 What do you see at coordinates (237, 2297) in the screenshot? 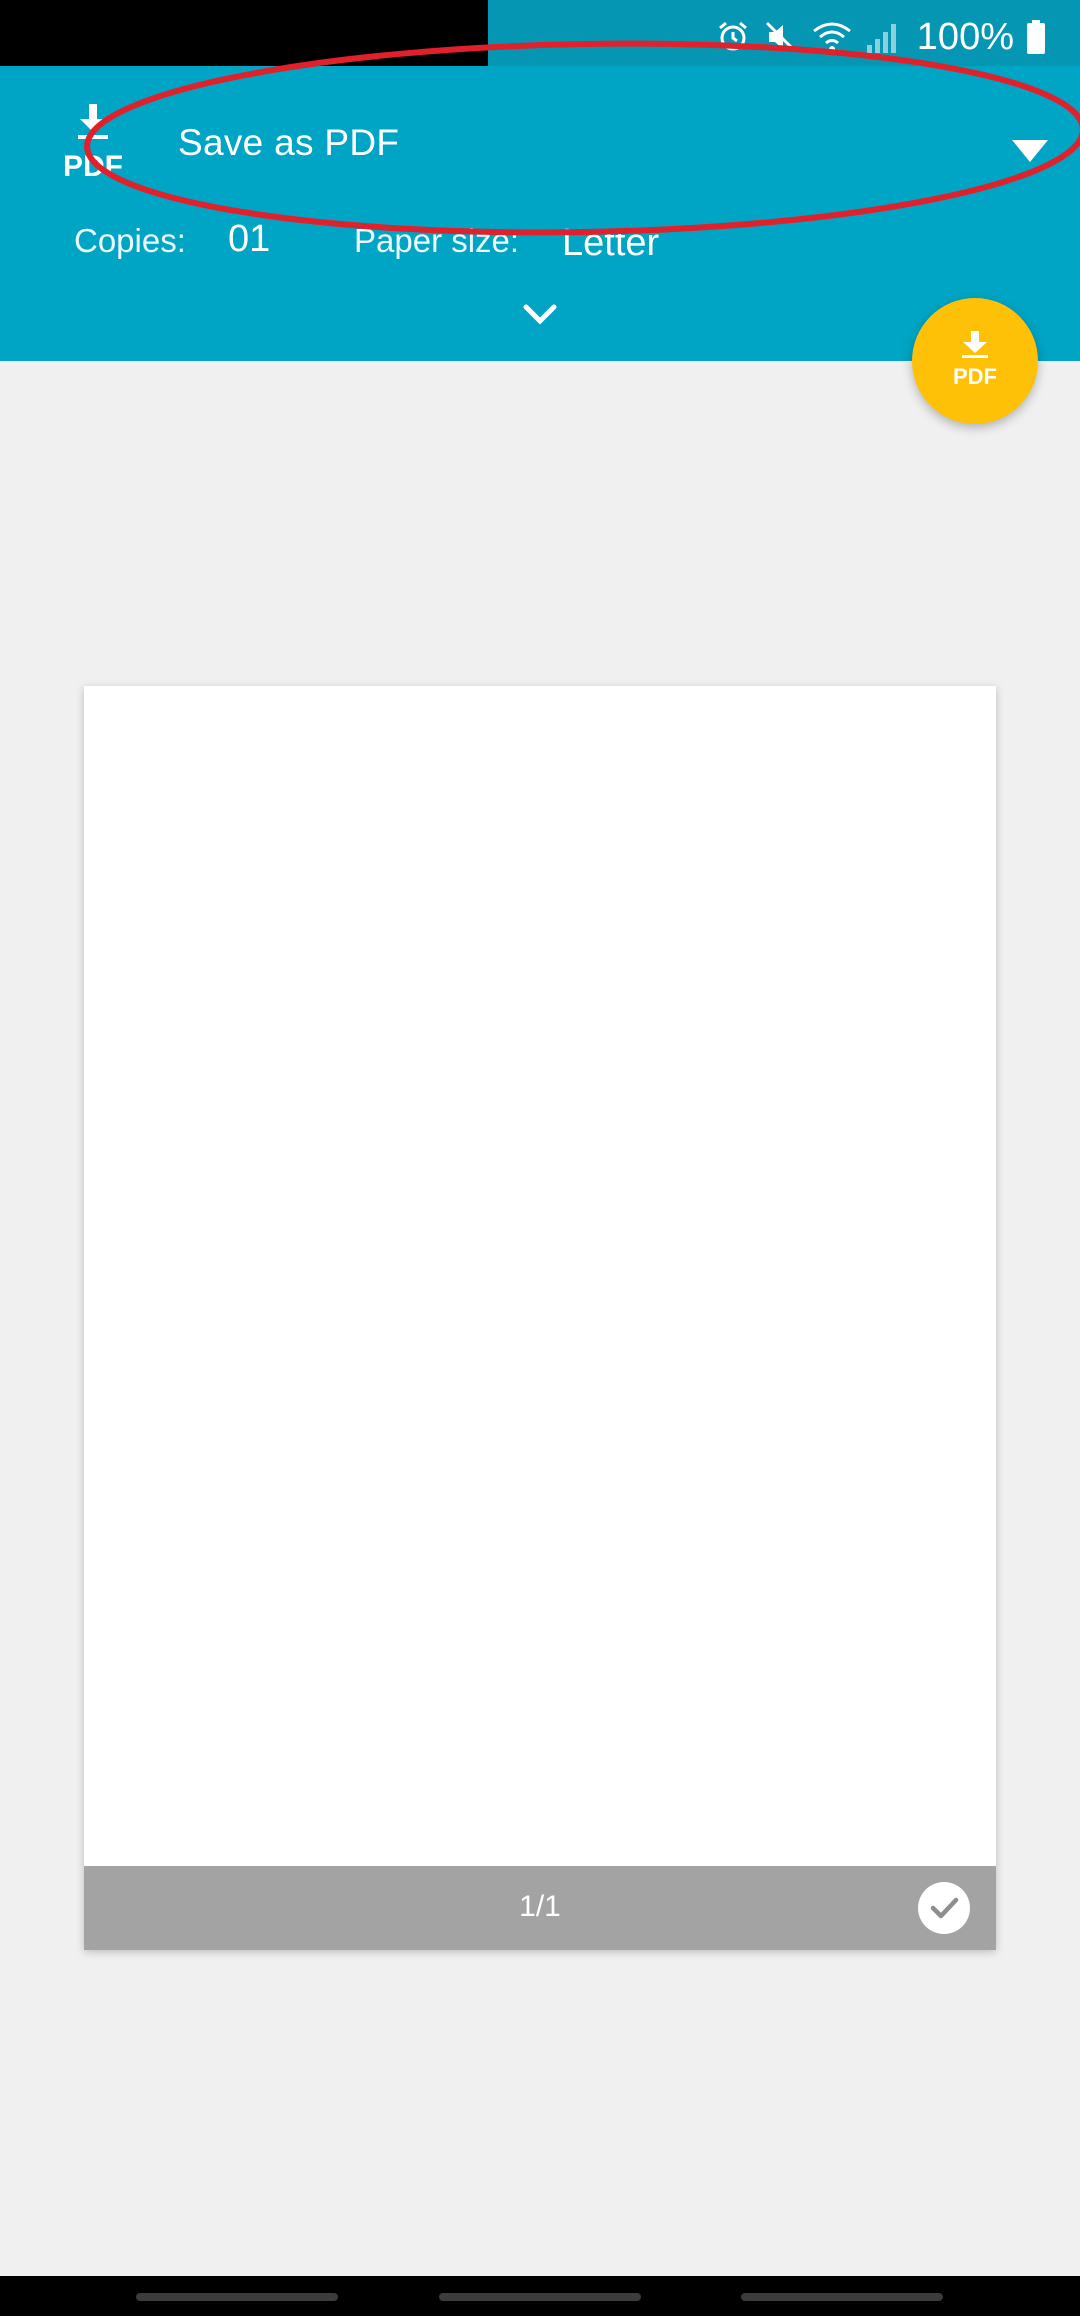
I see `nav-recents-handle` at bounding box center [237, 2297].